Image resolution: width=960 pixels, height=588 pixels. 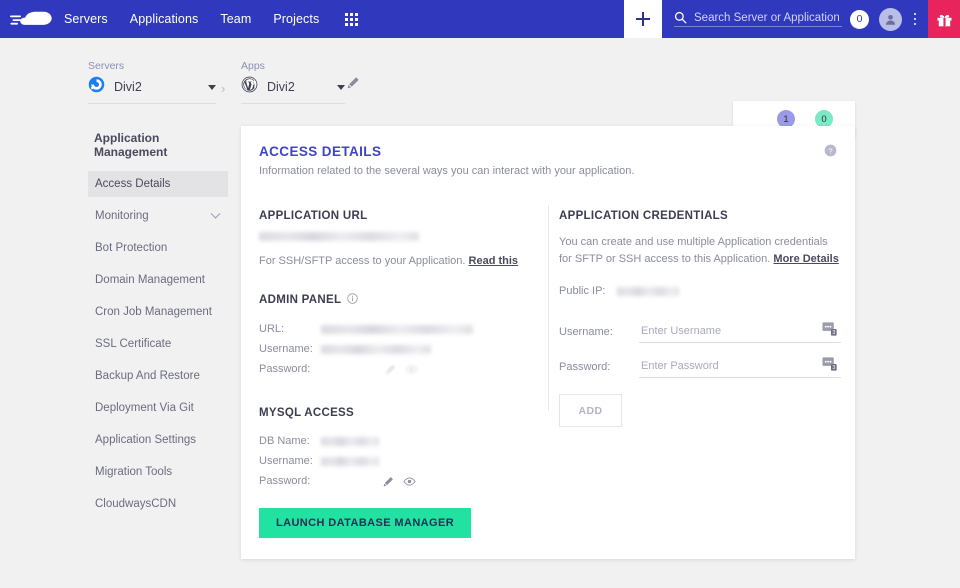 What do you see at coordinates (134, 472) in the screenshot?
I see `sidebar-item-label: Migration Tools` at bounding box center [134, 472].